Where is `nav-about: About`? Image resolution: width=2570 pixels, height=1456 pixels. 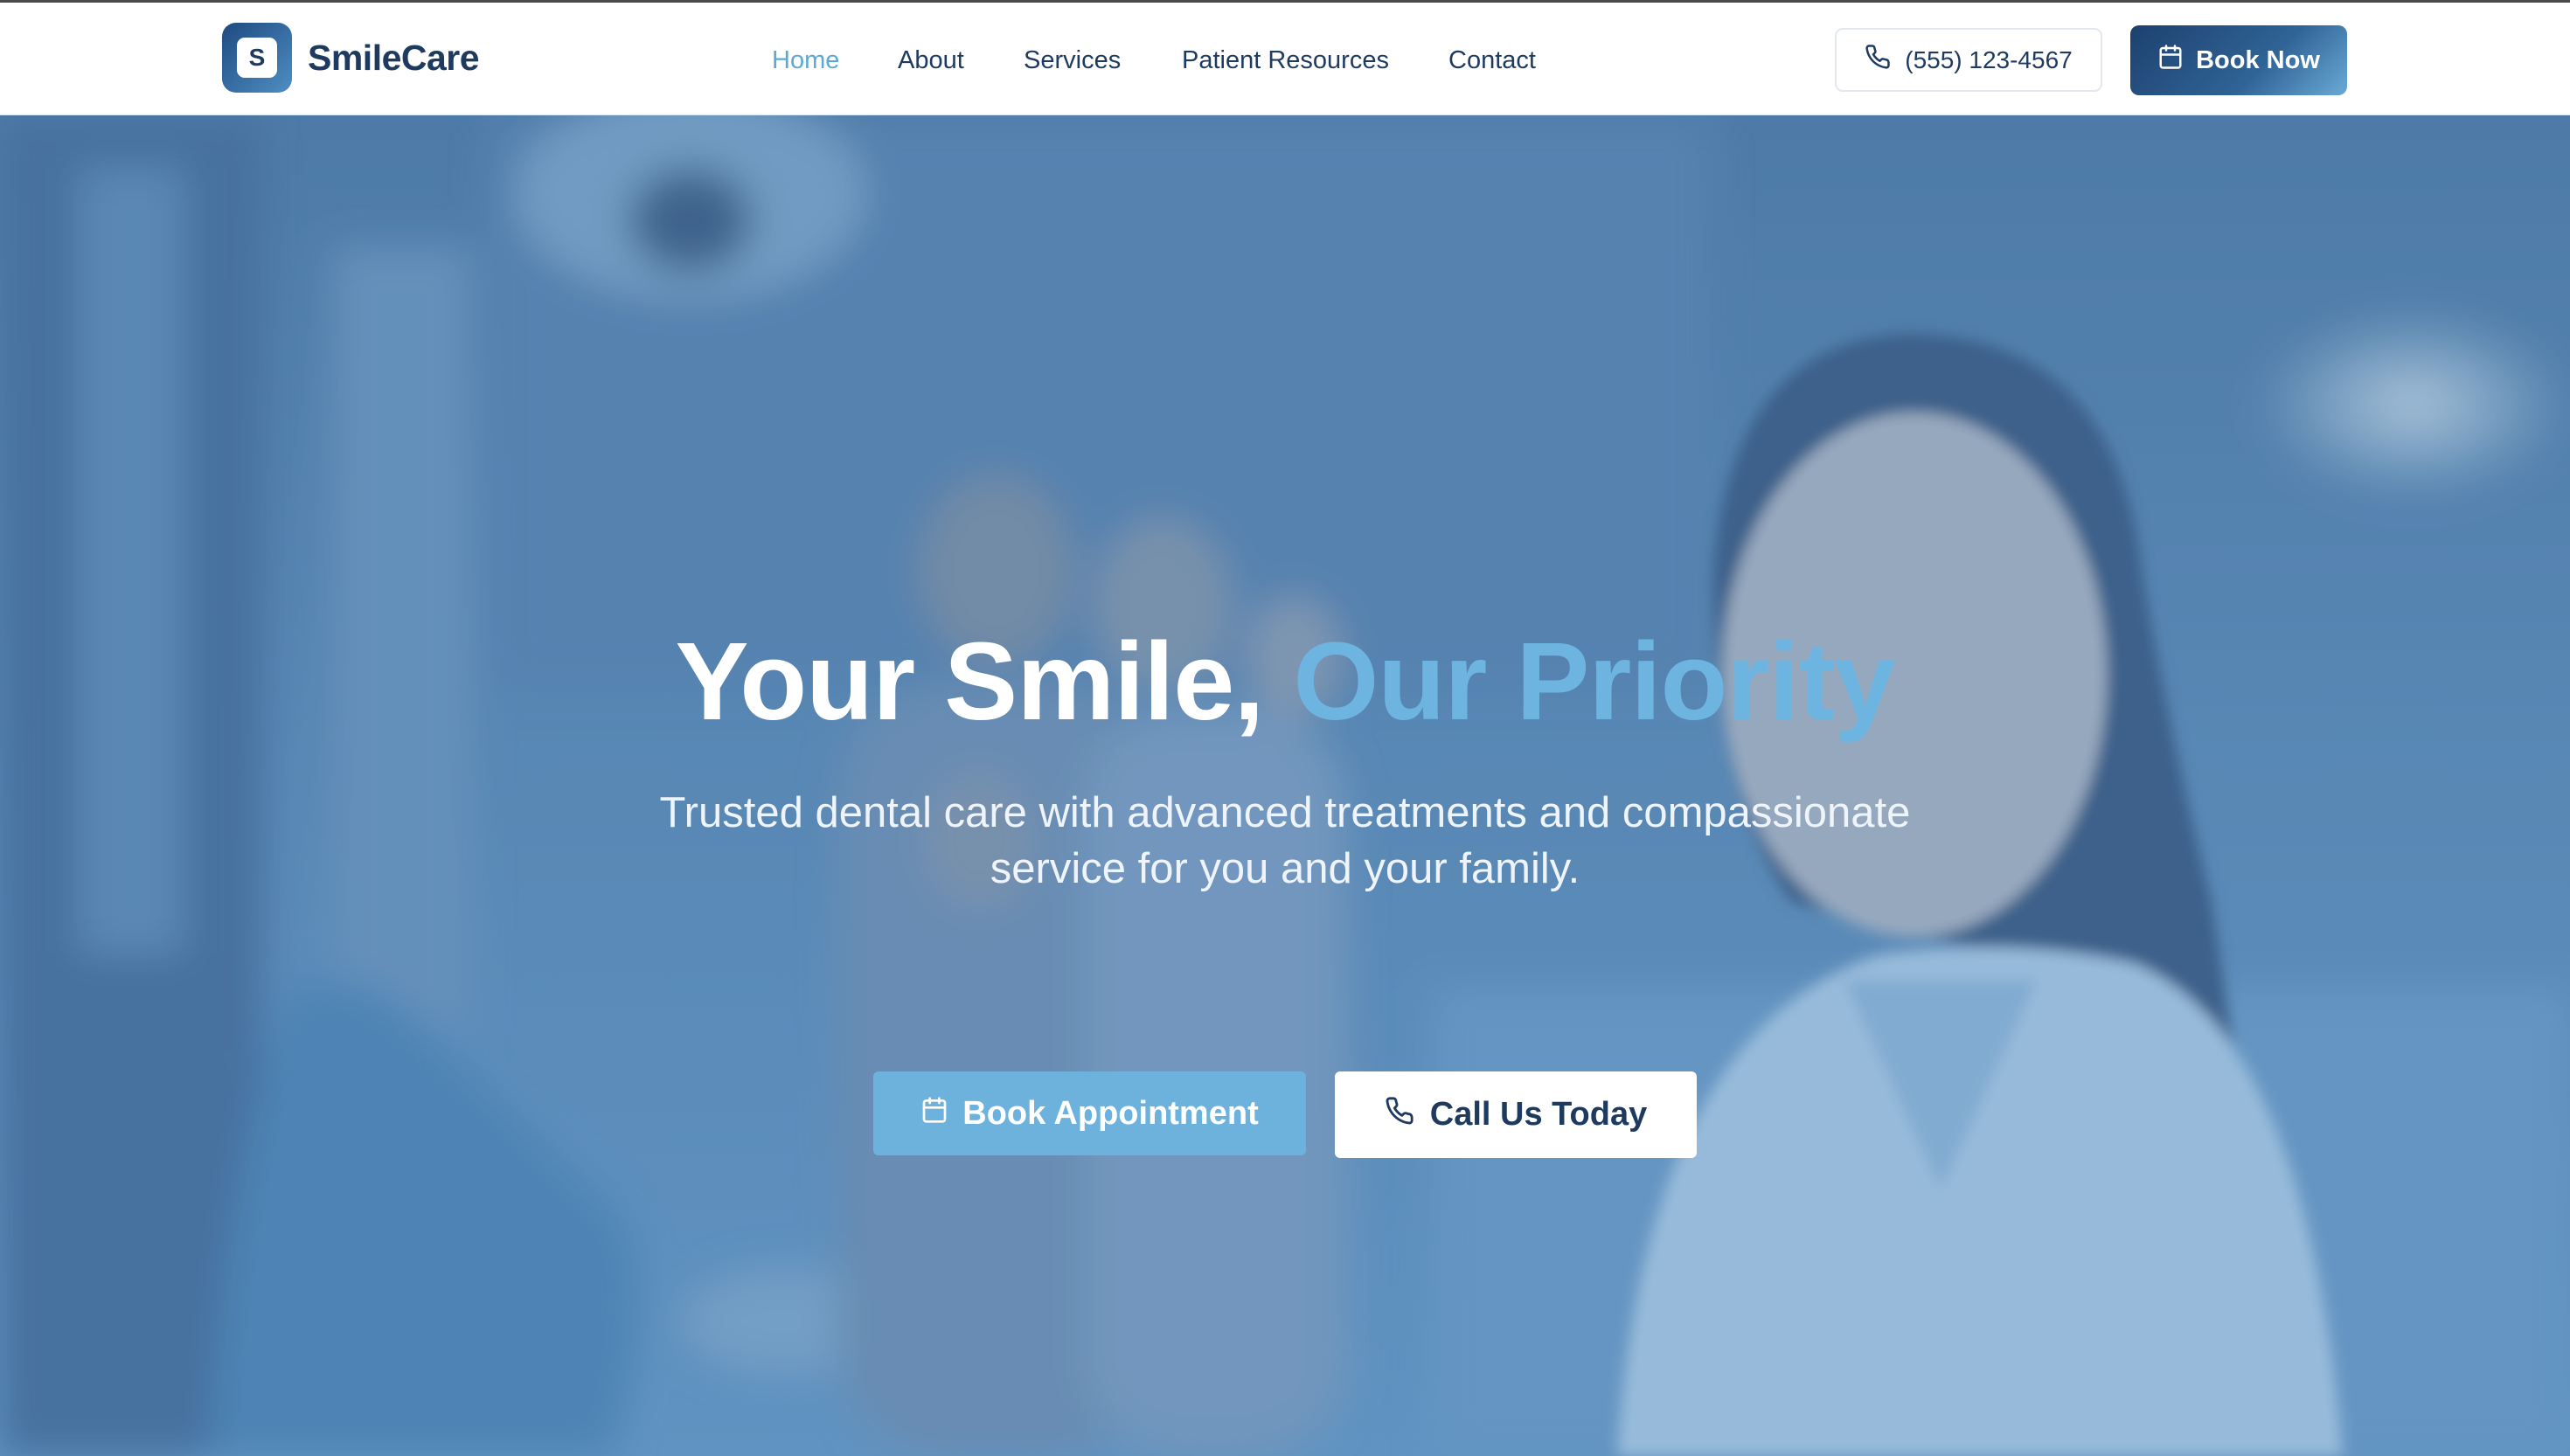 nav-about: About is located at coordinates (931, 60).